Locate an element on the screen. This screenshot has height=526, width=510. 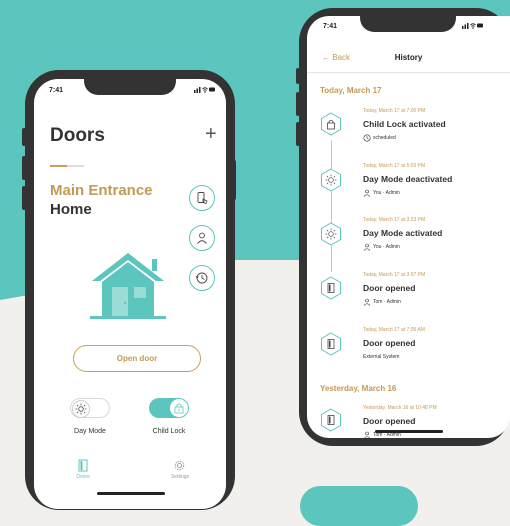
event-meta-text: scheduled is located at coordinates (384, 138).